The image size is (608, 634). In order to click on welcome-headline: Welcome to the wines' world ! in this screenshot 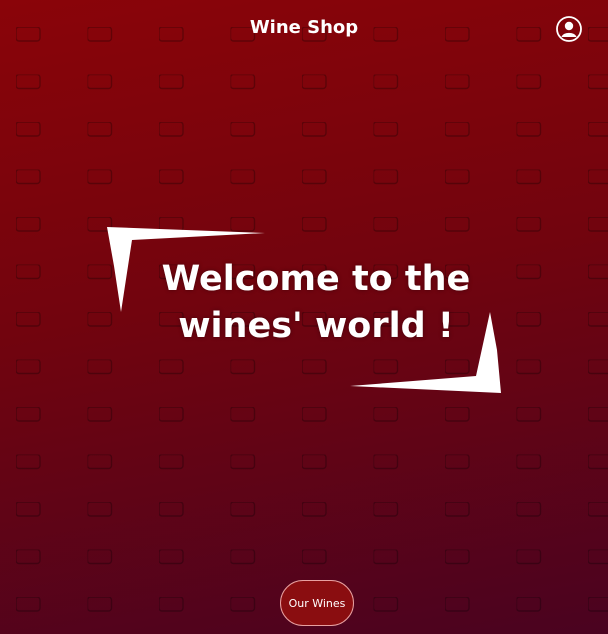, I will do `click(316, 303)`.